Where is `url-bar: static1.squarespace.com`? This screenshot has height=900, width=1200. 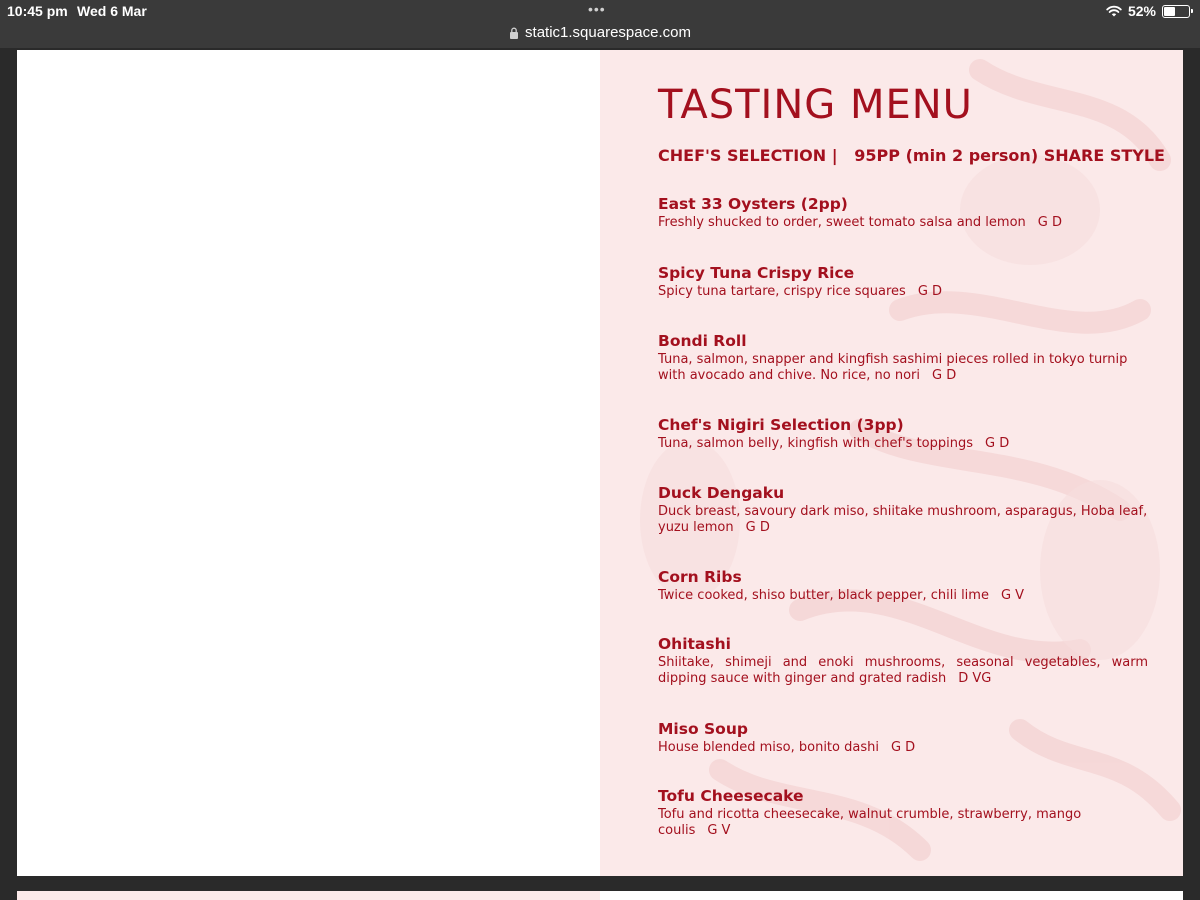 url-bar: static1.squarespace.com is located at coordinates (600, 36).